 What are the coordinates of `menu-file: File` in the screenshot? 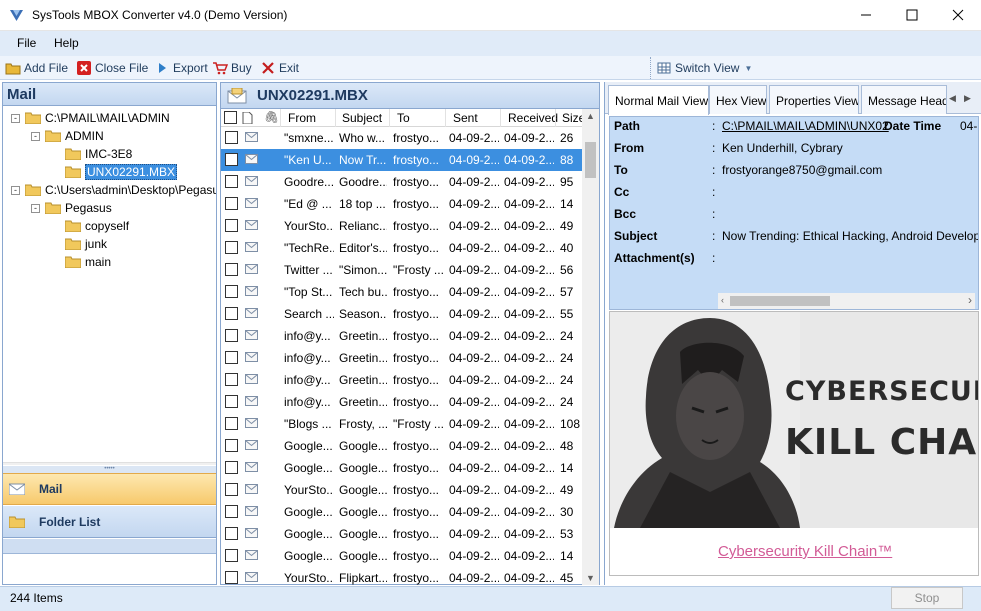 It's located at (26, 43).